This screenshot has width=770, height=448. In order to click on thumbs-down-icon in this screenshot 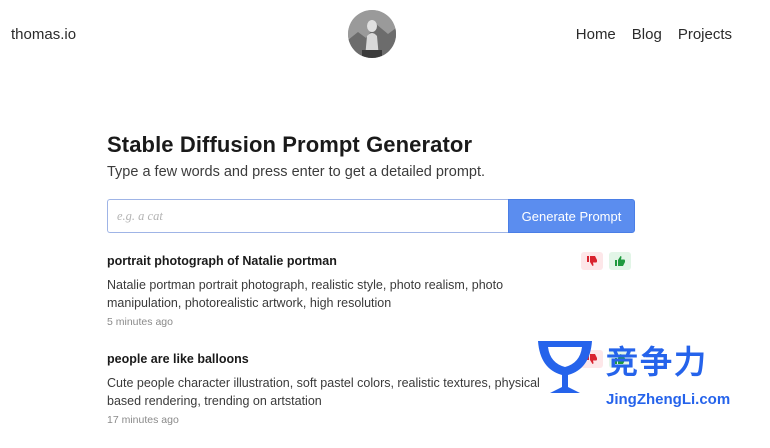, I will do `click(592, 261)`.